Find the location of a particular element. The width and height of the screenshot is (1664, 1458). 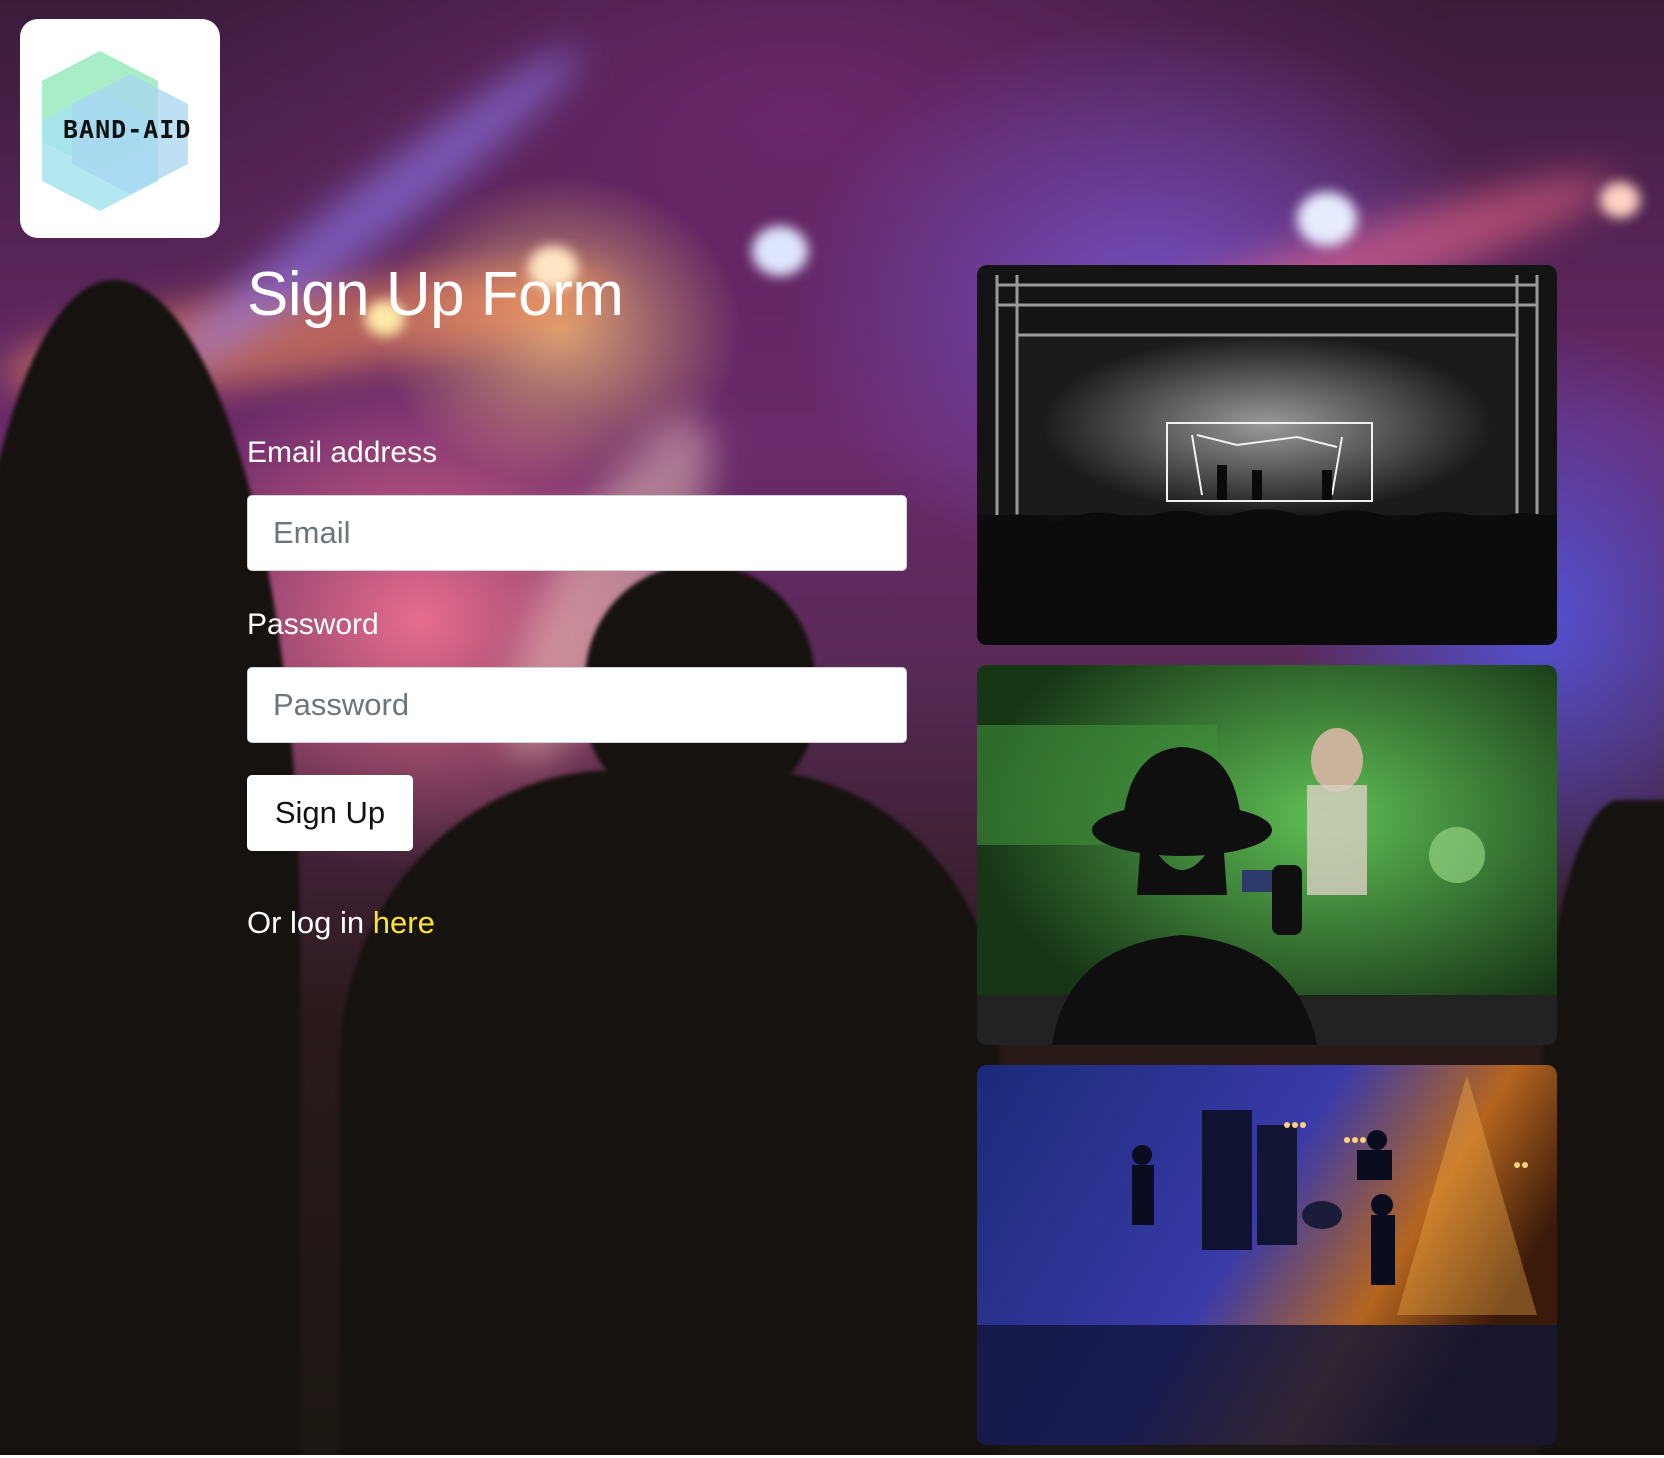

email-label: Email address is located at coordinates (342, 452).